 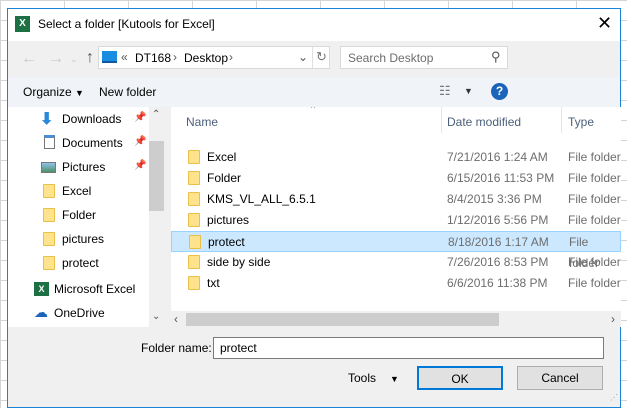 I want to click on sidebar-item-label: Pictures, so click(x=84, y=167).